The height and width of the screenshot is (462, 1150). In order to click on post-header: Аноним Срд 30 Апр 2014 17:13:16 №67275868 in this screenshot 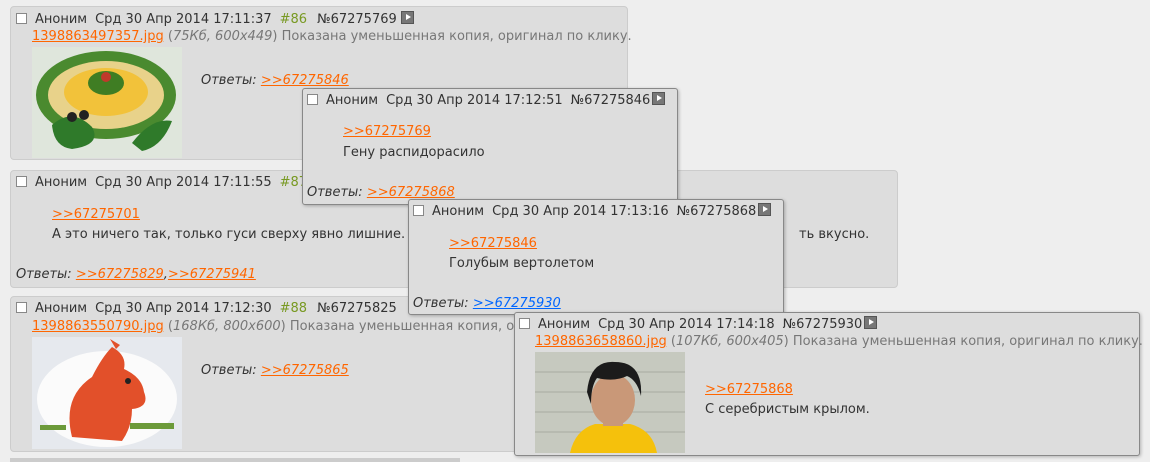, I will do `click(592, 211)`.